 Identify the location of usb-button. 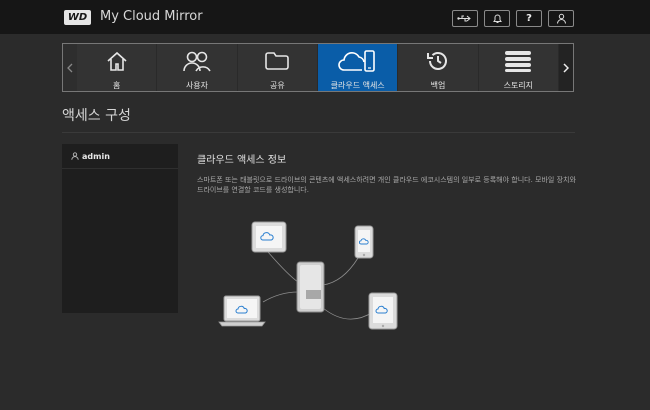
(465, 18).